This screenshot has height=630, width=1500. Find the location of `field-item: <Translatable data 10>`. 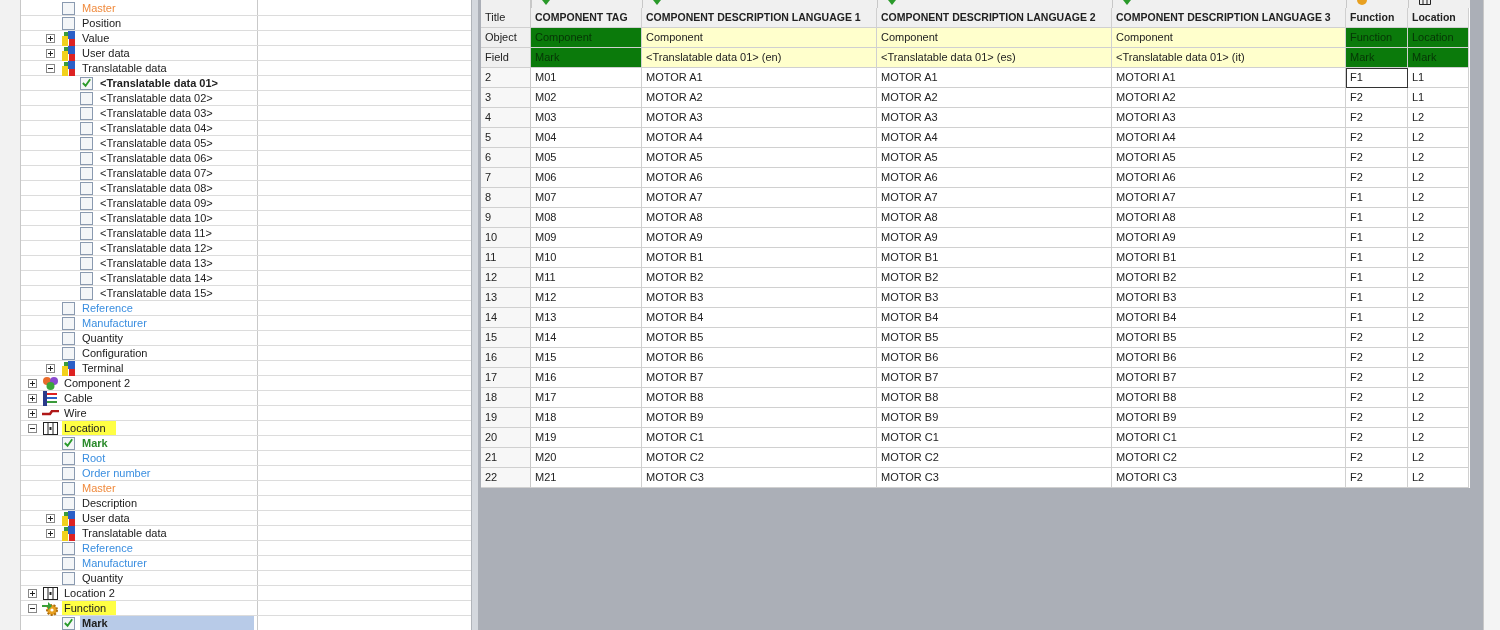

field-item: <Translatable data 10> is located at coordinates (156, 218).